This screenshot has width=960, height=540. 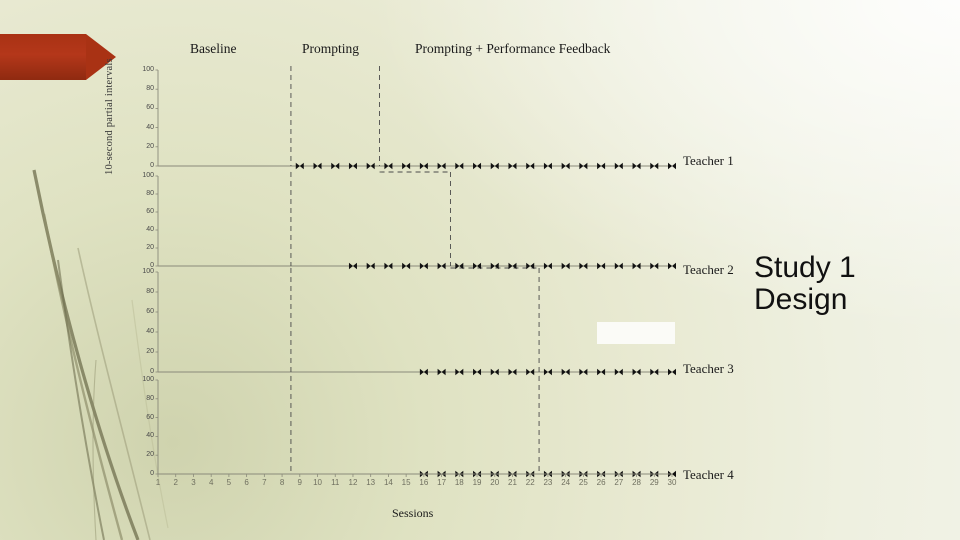 I want to click on x-tick-label: 17, so click(x=442, y=482).